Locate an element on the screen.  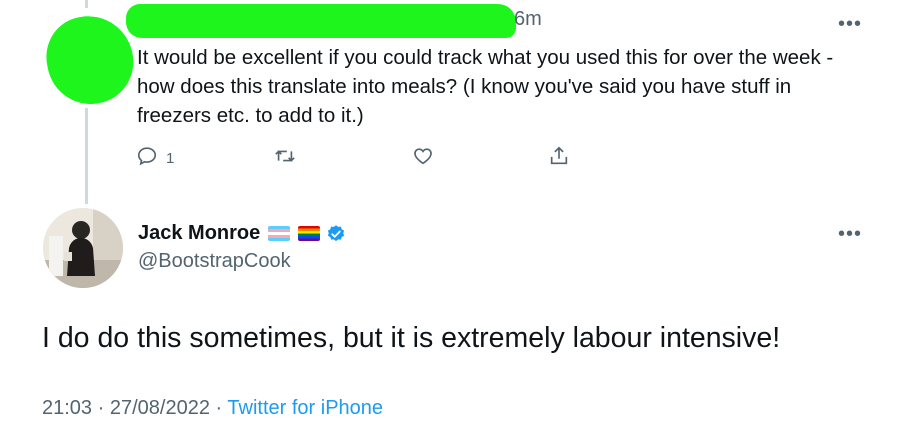
retweet-icon is located at coordinates (285, 158).